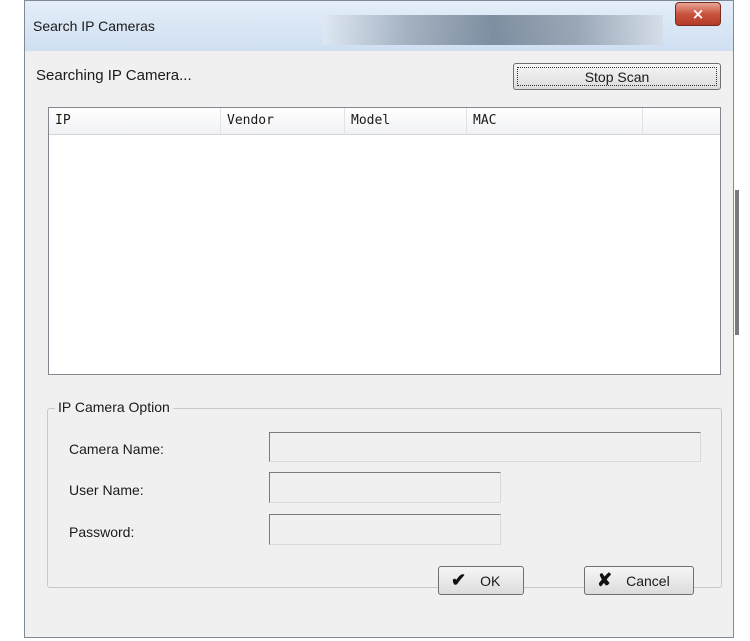  I want to click on stop-scan-label: Stop Scan, so click(617, 76).